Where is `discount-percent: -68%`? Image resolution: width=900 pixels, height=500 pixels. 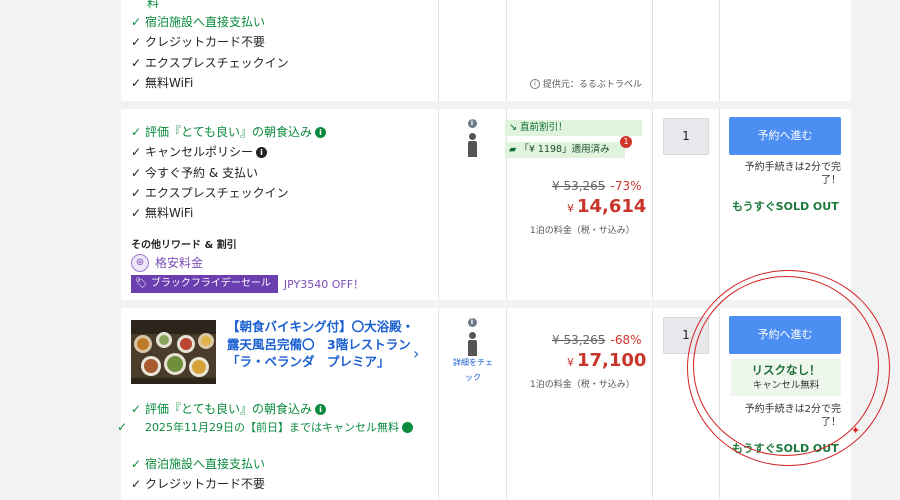 discount-percent: -68% is located at coordinates (626, 340).